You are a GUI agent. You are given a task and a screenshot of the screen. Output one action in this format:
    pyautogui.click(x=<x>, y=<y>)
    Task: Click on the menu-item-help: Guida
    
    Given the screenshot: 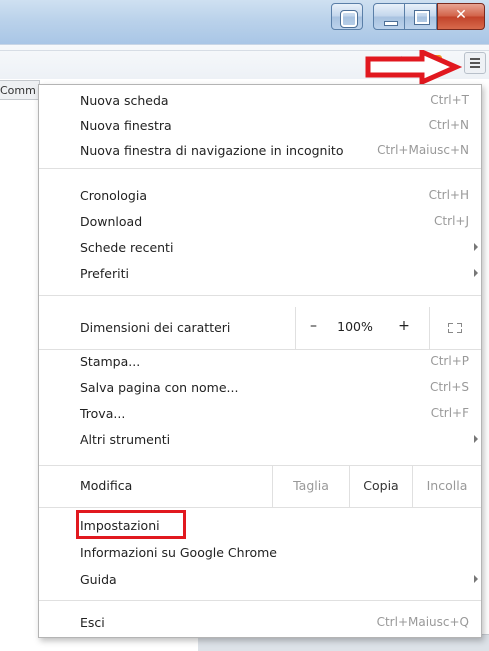 What is the action you would take?
    pyautogui.click(x=260, y=579)
    